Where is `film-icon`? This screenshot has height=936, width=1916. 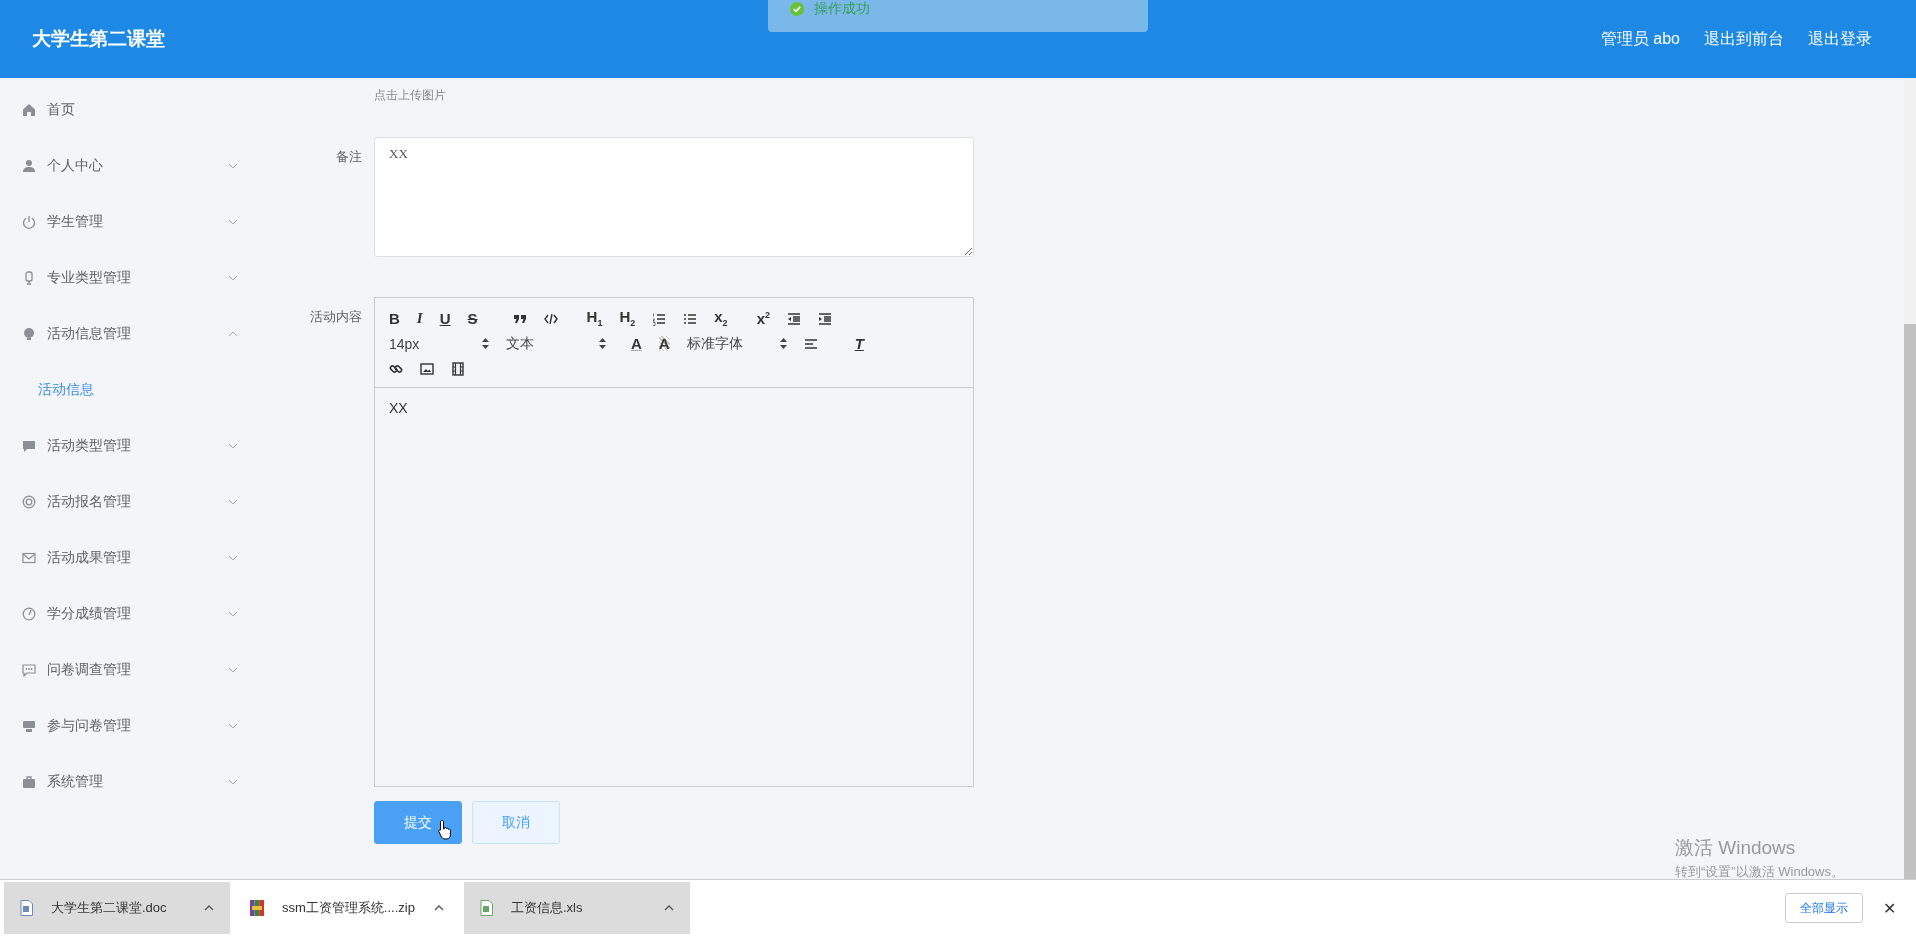 film-icon is located at coordinates (458, 368).